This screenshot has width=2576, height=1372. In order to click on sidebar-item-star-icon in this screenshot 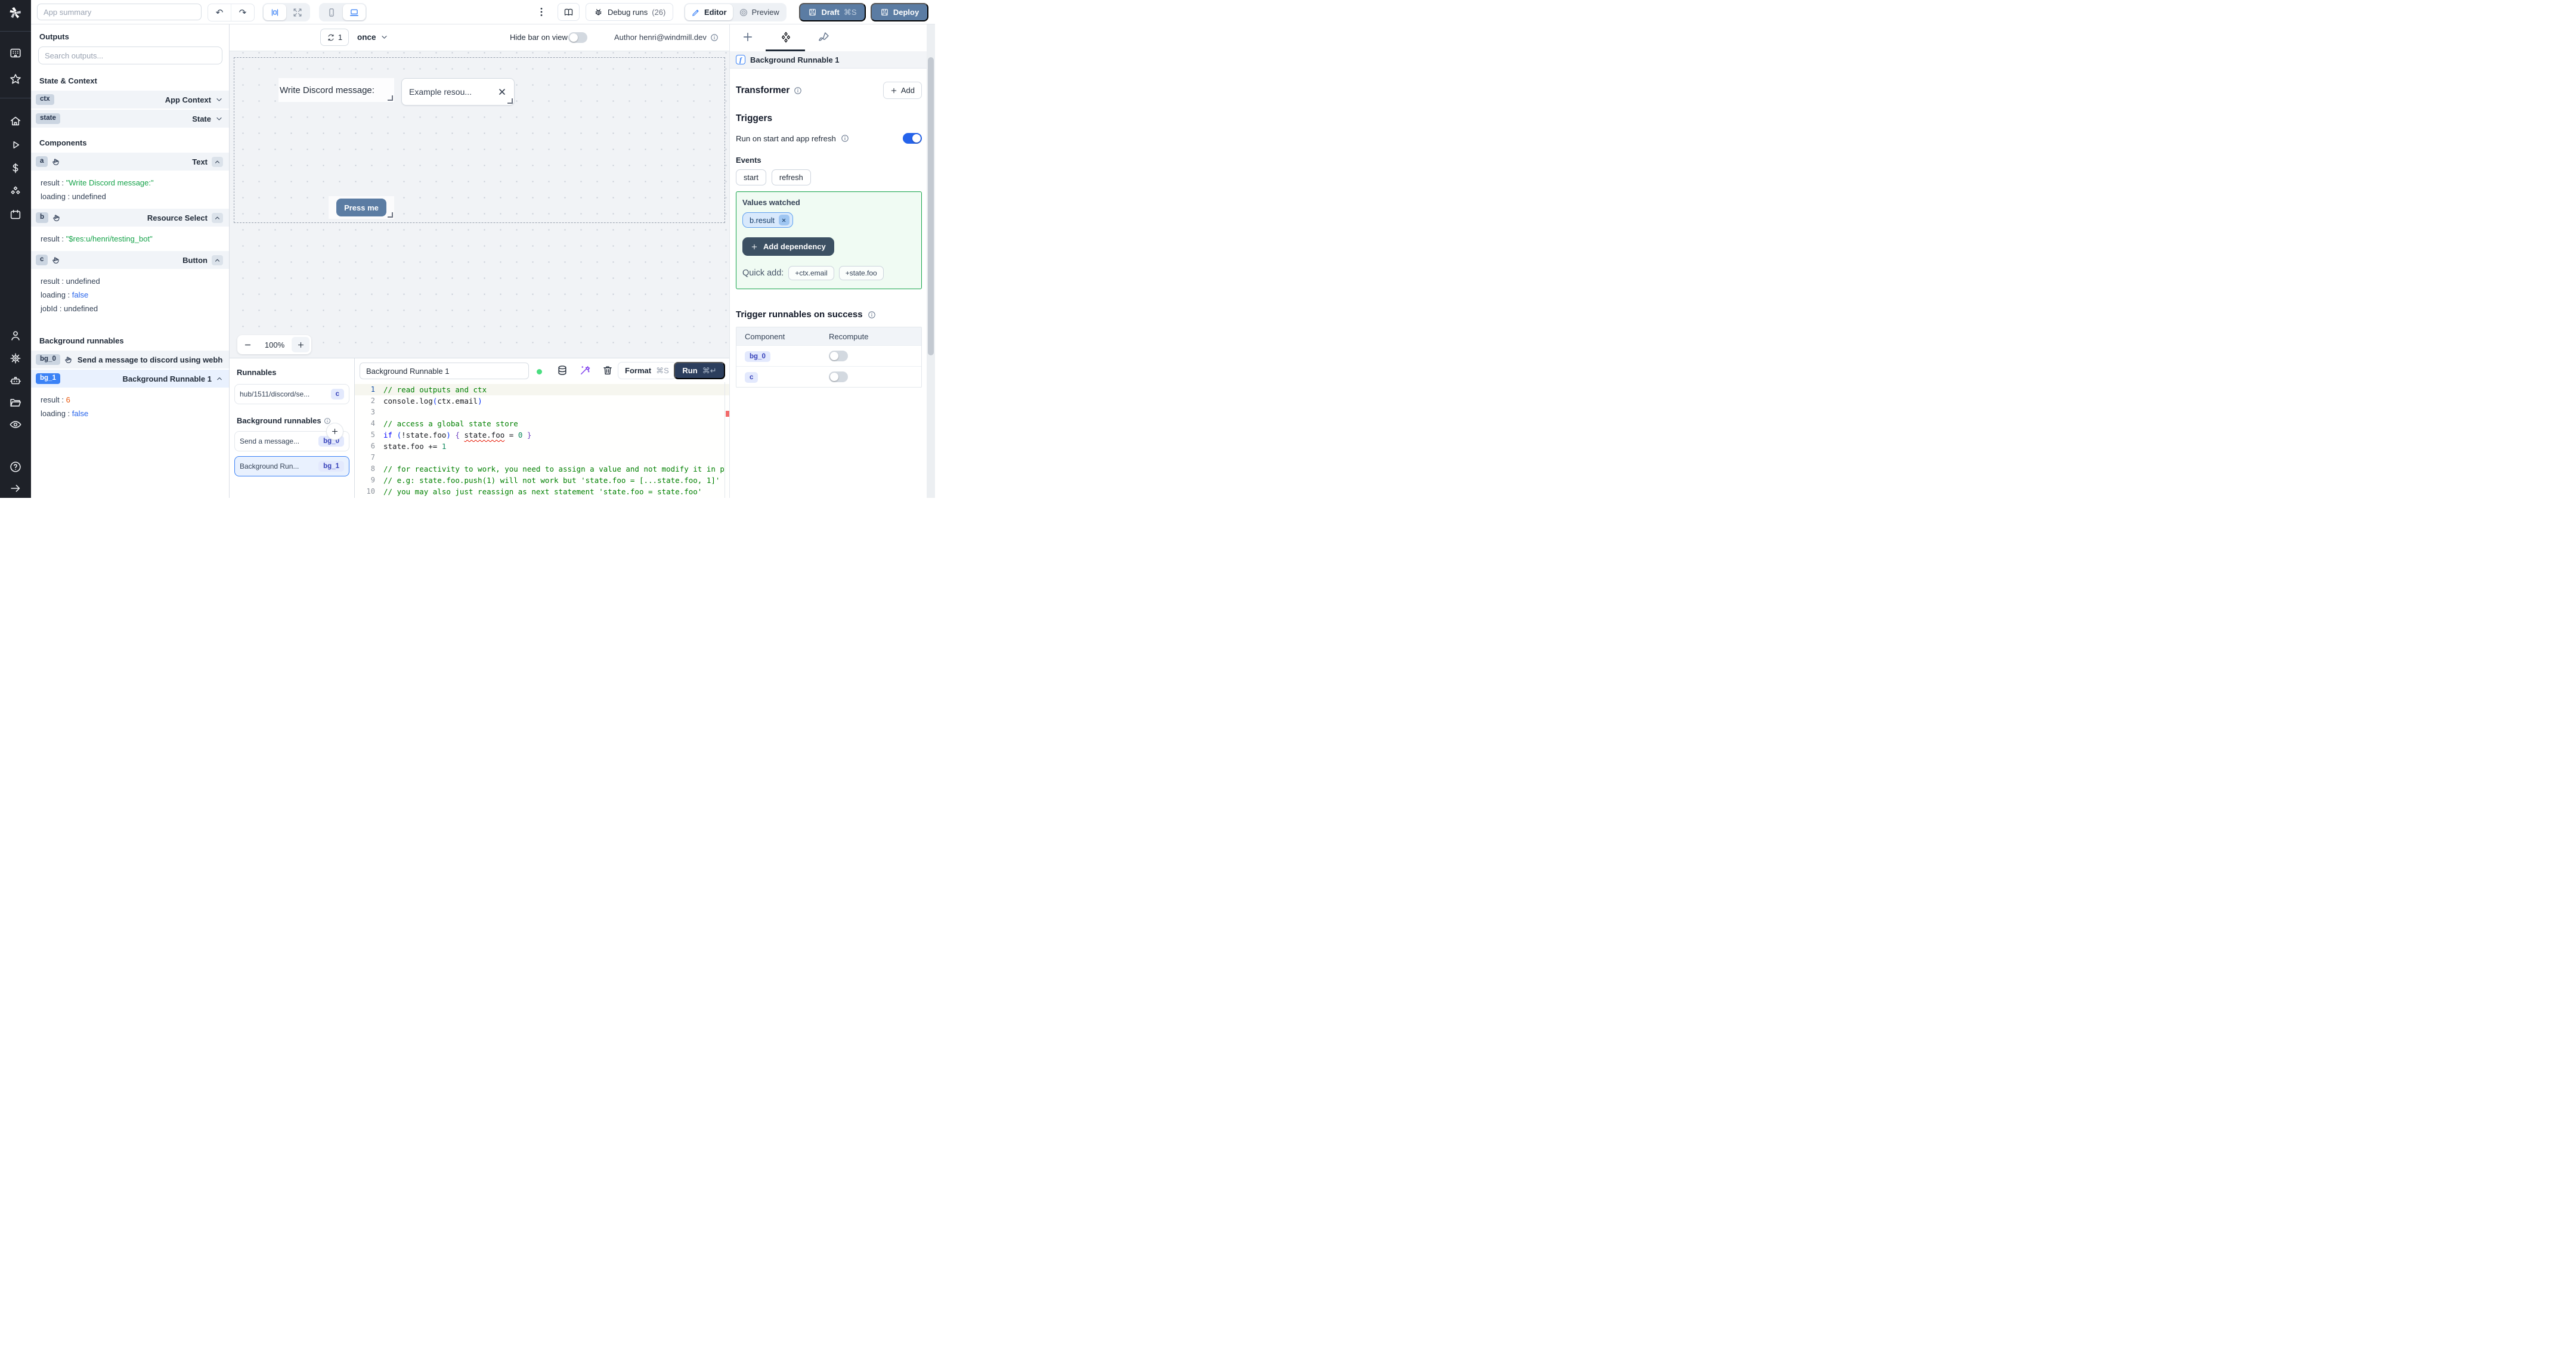, I will do `click(16, 79)`.